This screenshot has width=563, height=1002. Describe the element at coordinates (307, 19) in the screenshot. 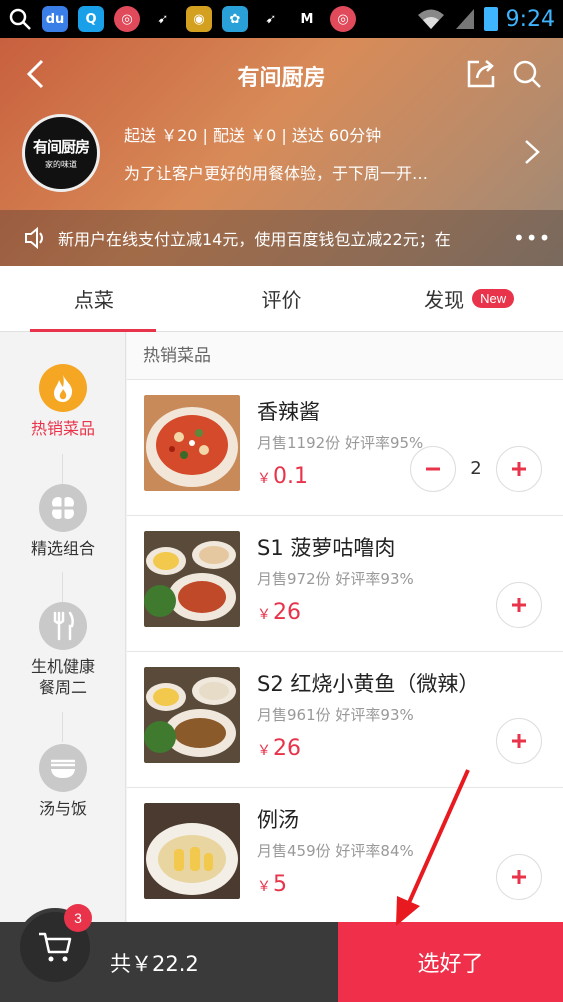

I see `m-icon: M` at that location.